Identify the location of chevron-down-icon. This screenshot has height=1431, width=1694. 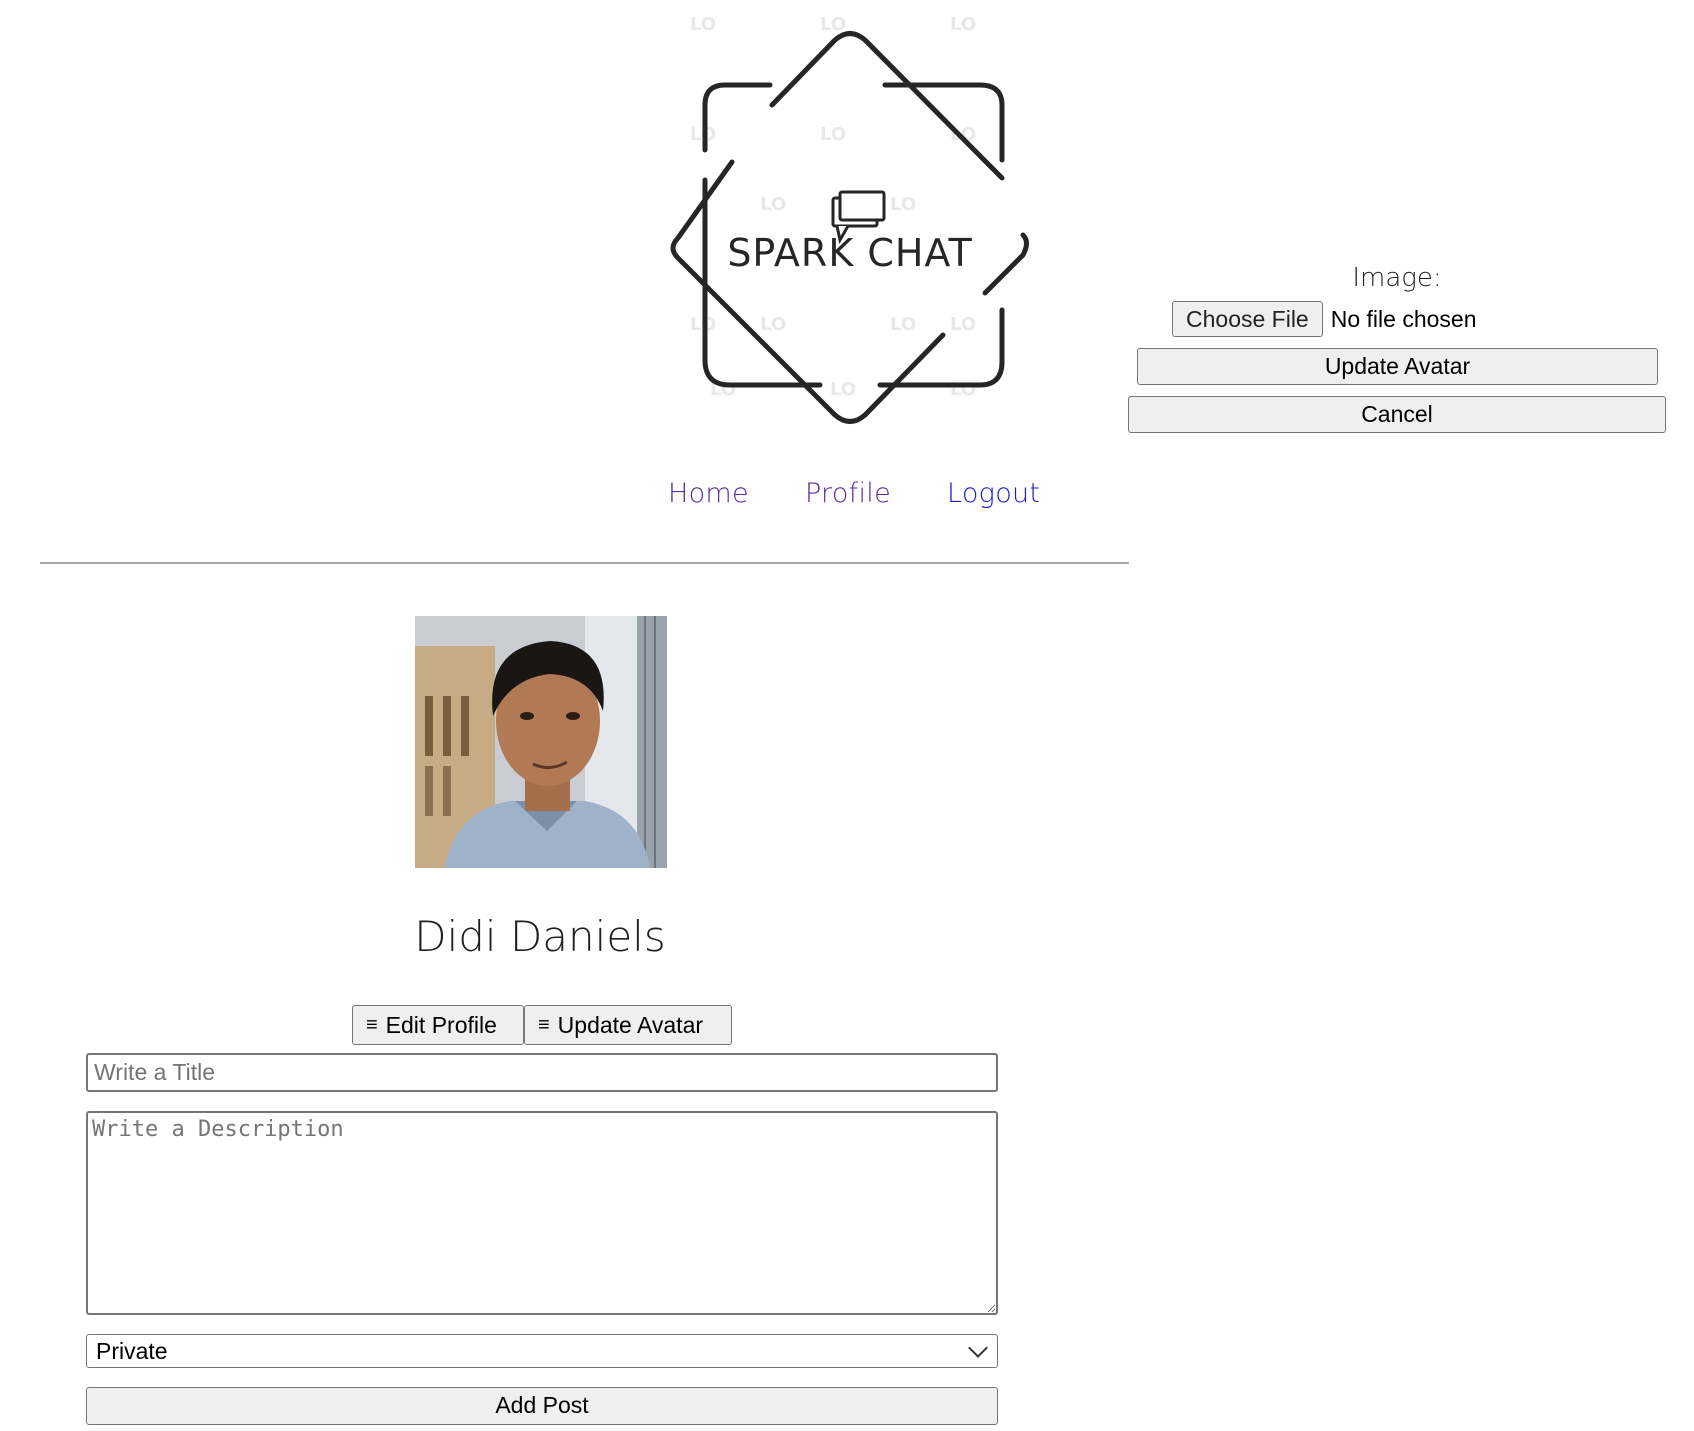
(978, 1348).